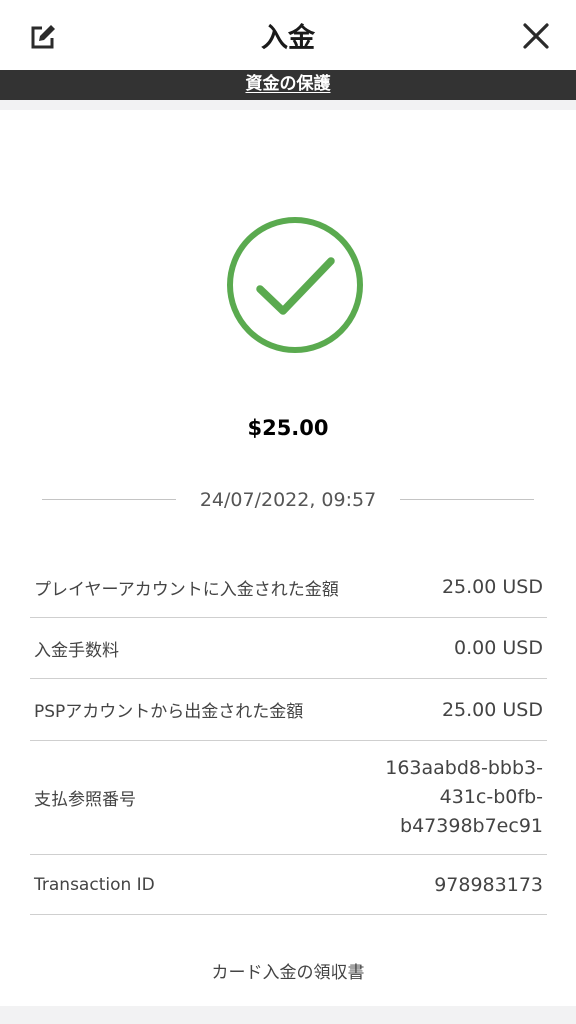 Image resolution: width=576 pixels, height=1024 pixels. What do you see at coordinates (467, 499) in the screenshot?
I see `divider-line` at bounding box center [467, 499].